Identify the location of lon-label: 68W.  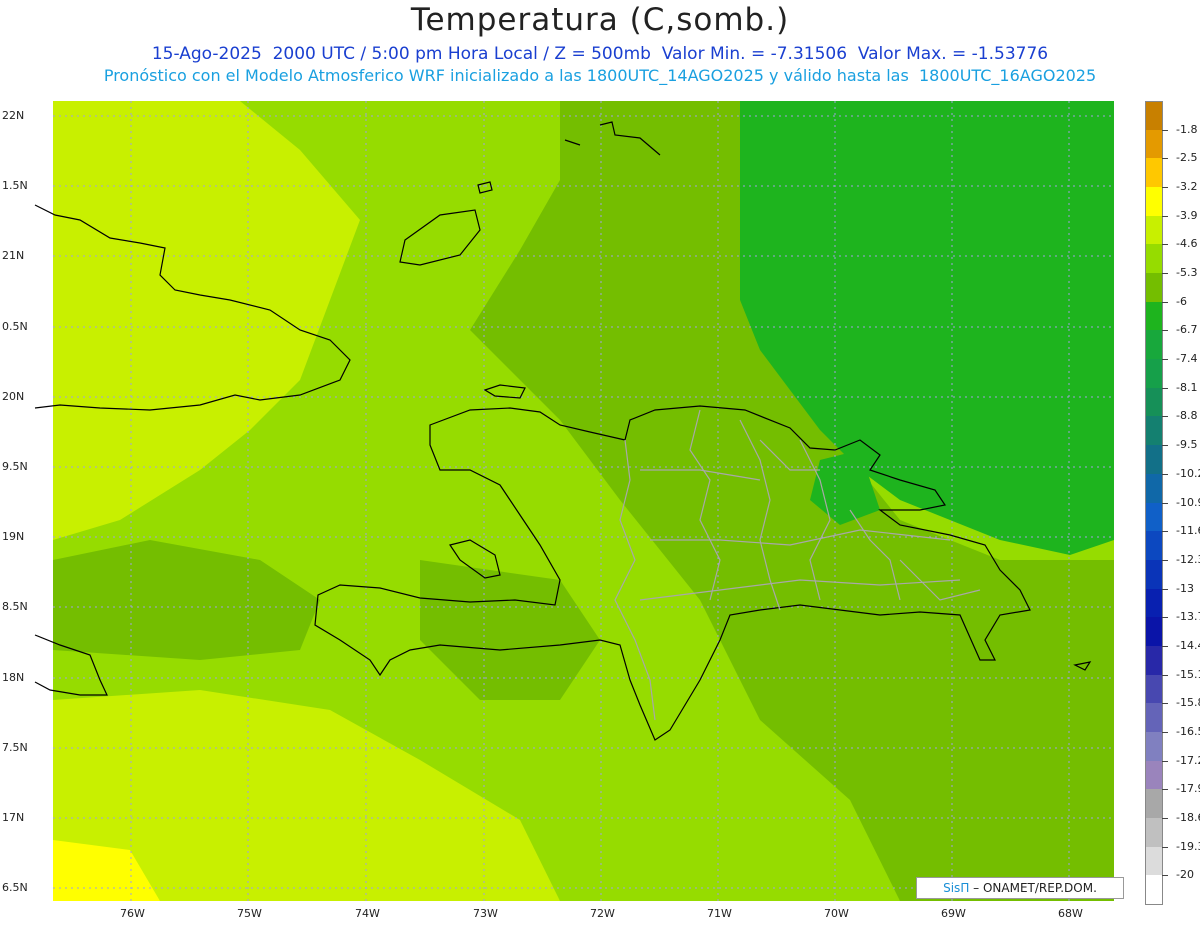
(1070, 913).